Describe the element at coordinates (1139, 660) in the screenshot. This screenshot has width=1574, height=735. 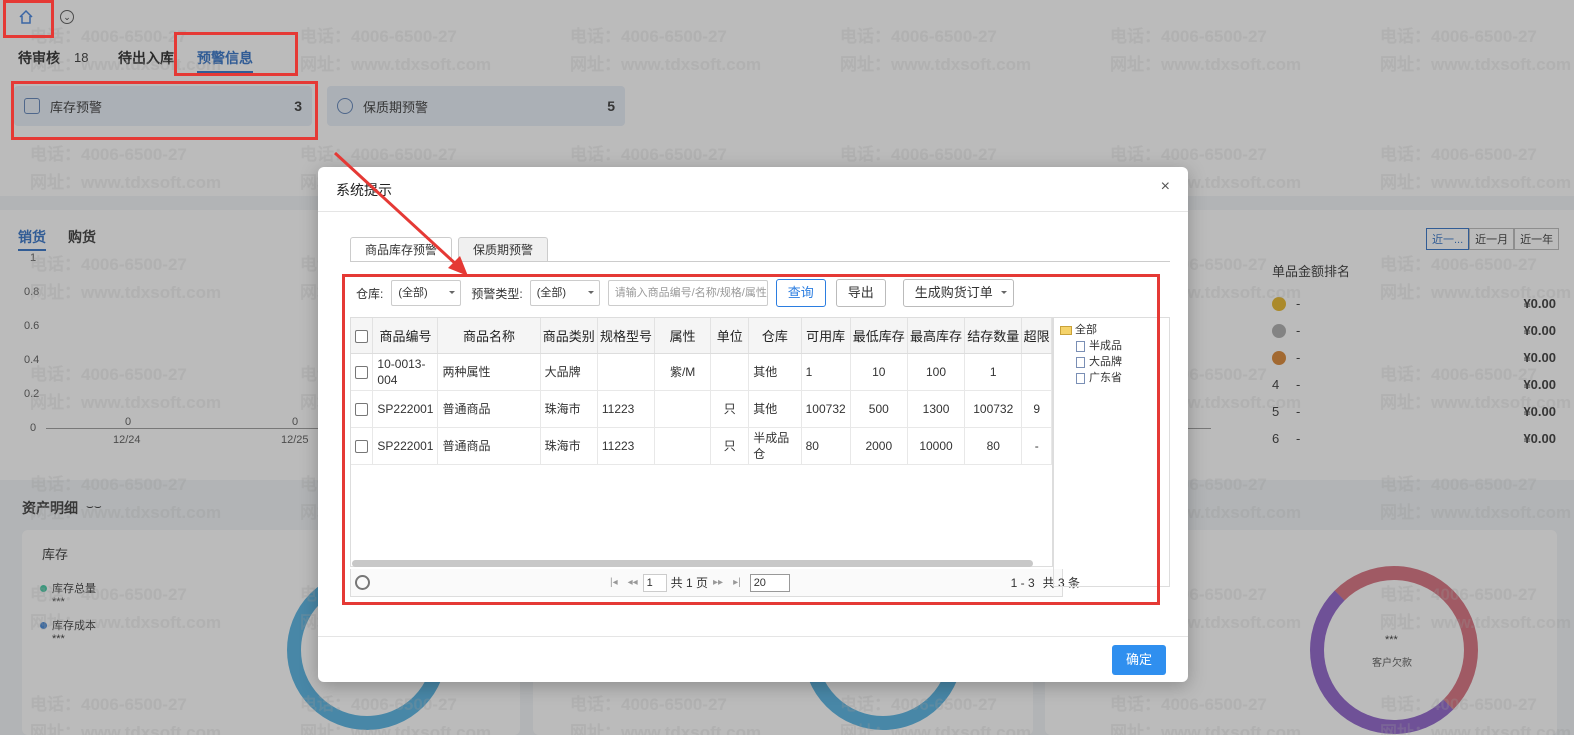
I see `confirm-button: 确定` at that location.